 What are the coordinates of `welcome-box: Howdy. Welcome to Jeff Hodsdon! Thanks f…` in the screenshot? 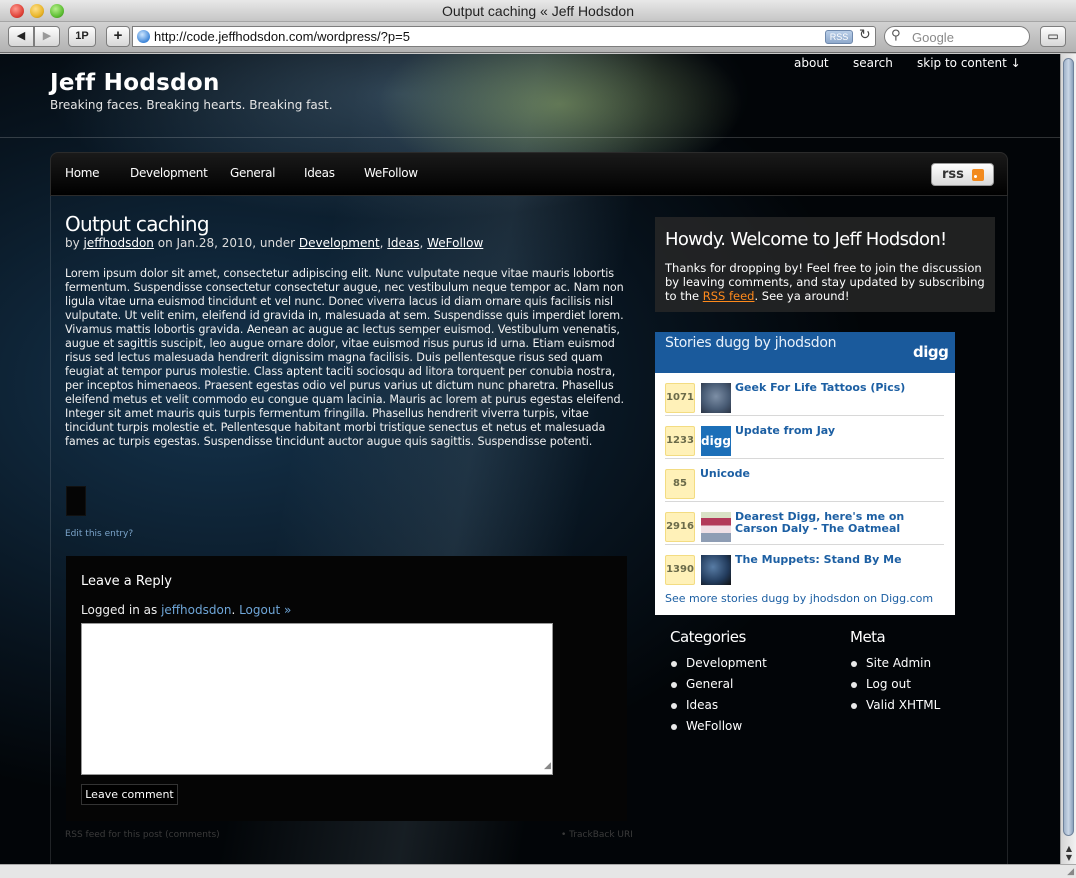 It's located at (825, 264).